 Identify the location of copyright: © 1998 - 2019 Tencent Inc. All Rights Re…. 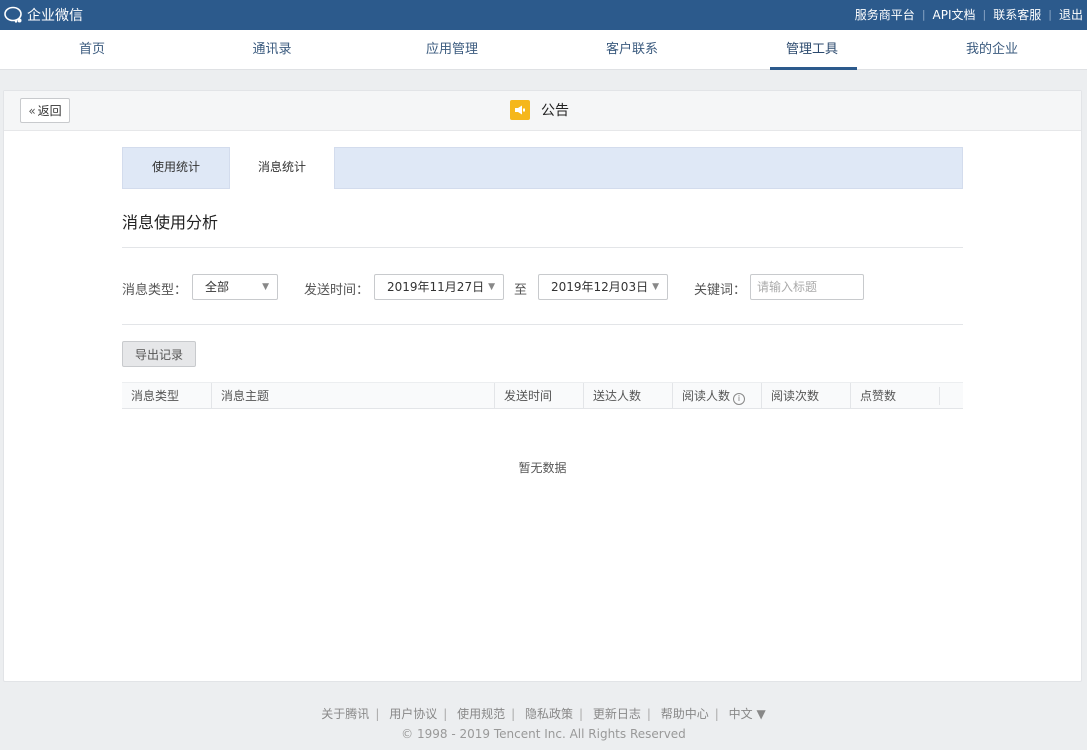
(543, 734).